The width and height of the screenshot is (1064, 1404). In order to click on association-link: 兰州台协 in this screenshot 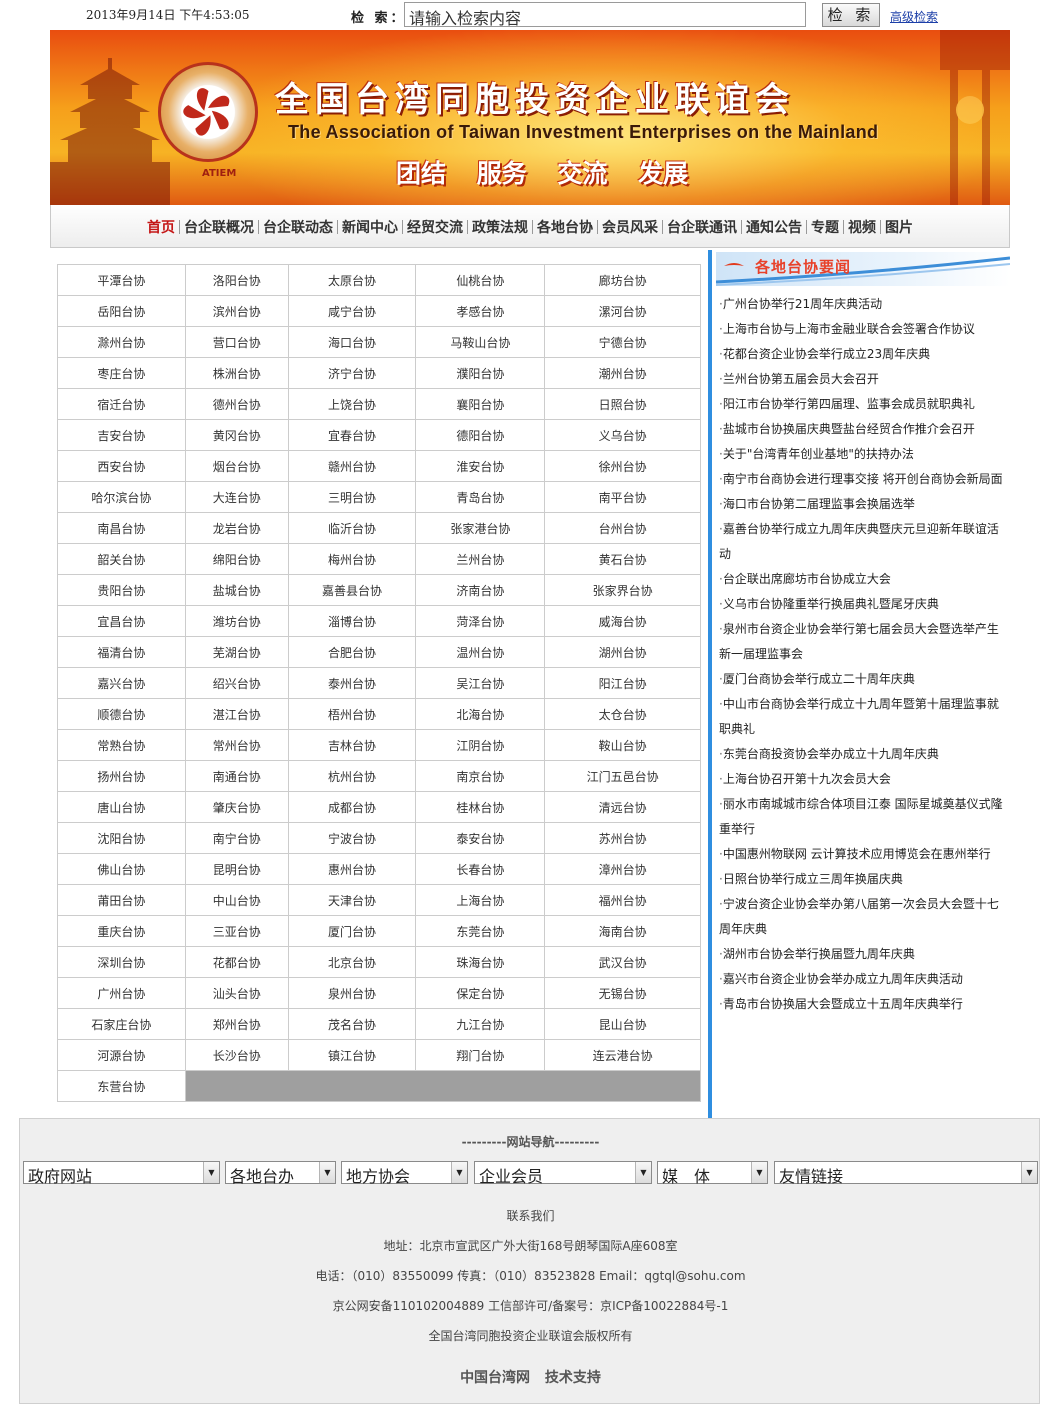, I will do `click(480, 559)`.